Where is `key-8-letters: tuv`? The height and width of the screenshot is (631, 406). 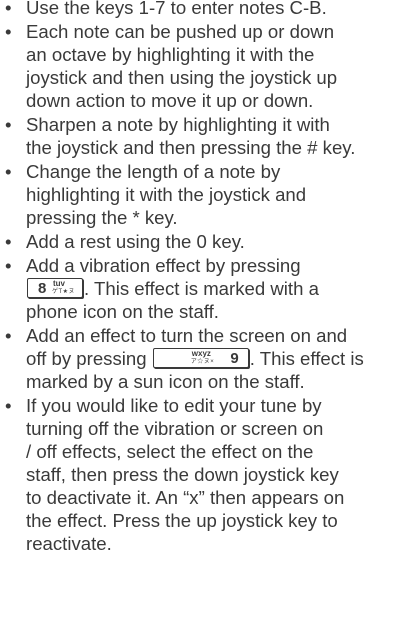 key-8-letters: tuv is located at coordinates (59, 283).